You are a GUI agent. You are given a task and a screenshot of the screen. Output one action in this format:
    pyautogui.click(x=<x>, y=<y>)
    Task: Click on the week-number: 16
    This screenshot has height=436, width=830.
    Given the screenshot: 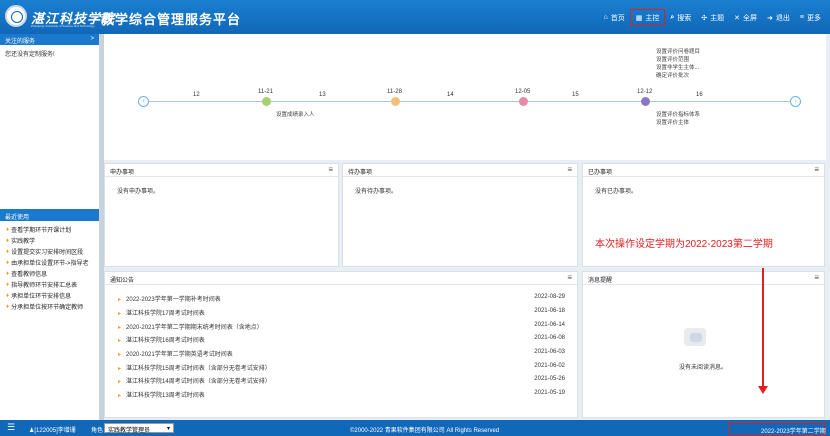 What is the action you would take?
    pyautogui.click(x=699, y=95)
    